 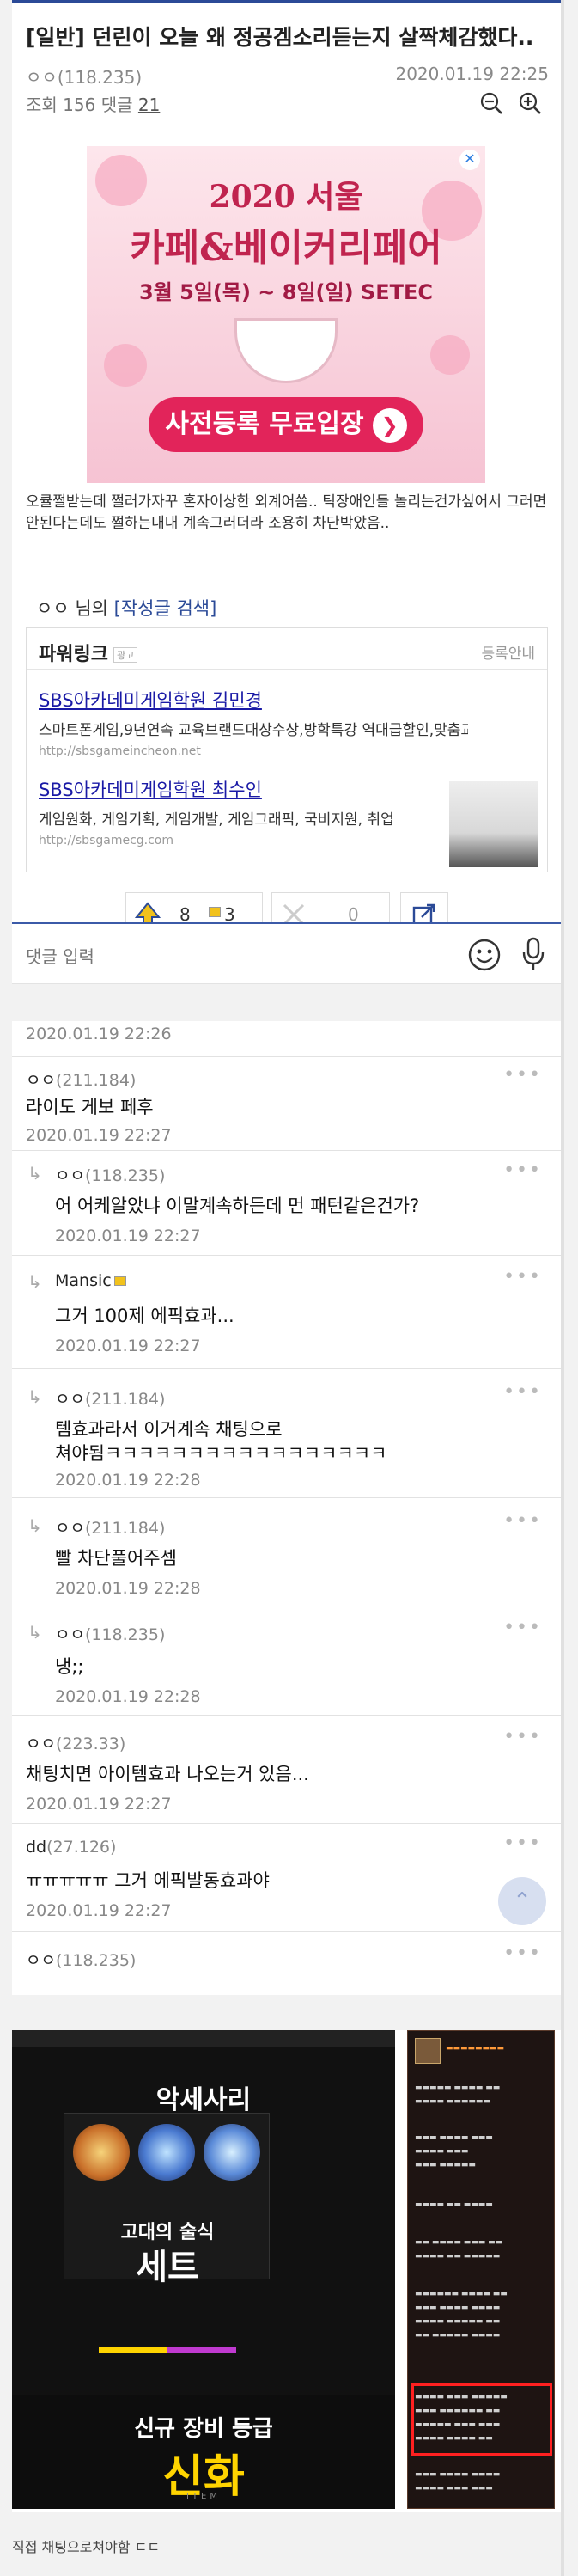 I want to click on comment-author: ㅇㅇ(211.184), so click(x=110, y=1527).